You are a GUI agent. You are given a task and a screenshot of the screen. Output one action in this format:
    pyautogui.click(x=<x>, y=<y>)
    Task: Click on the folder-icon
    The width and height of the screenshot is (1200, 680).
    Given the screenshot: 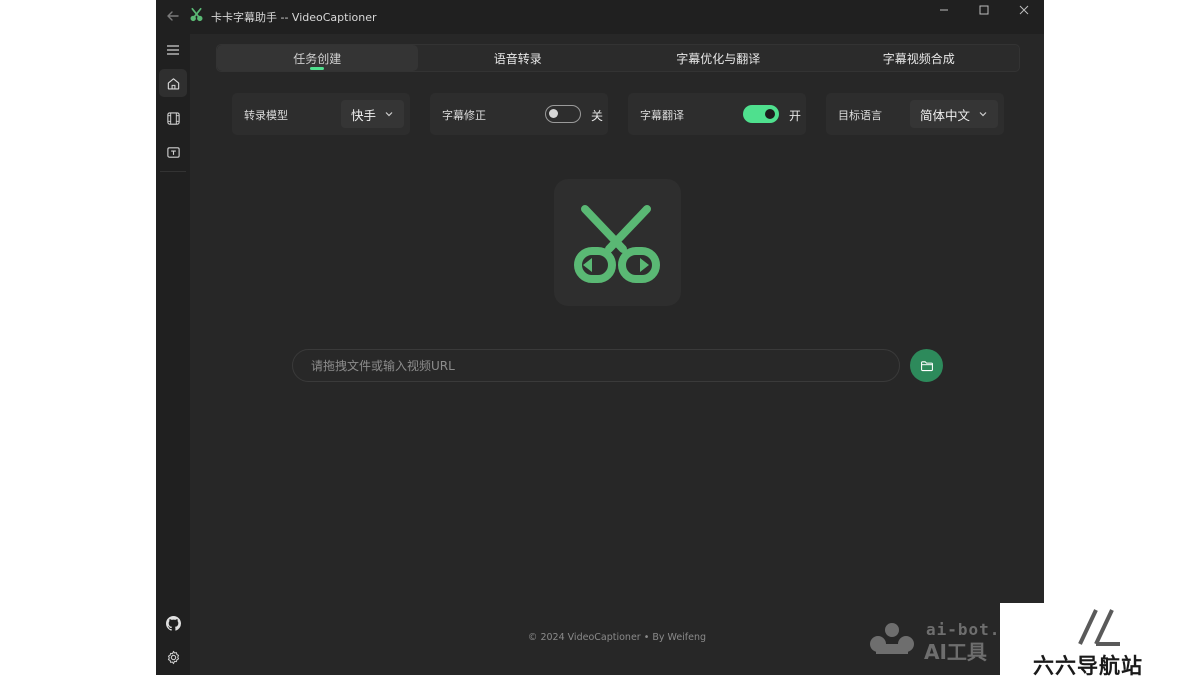 What is the action you would take?
    pyautogui.click(x=926, y=365)
    